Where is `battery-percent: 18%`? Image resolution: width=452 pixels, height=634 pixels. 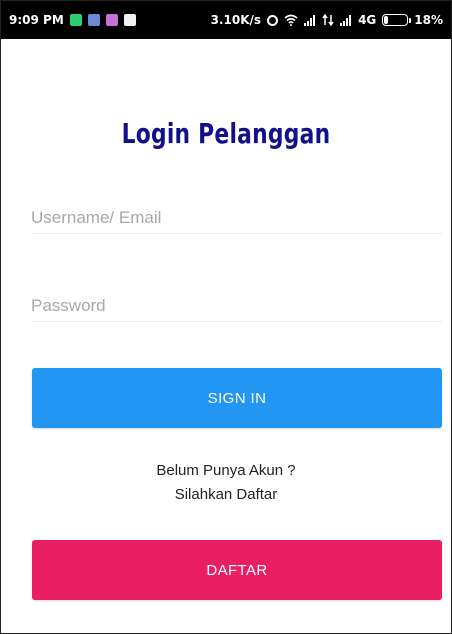
battery-percent: 18% is located at coordinates (428, 20).